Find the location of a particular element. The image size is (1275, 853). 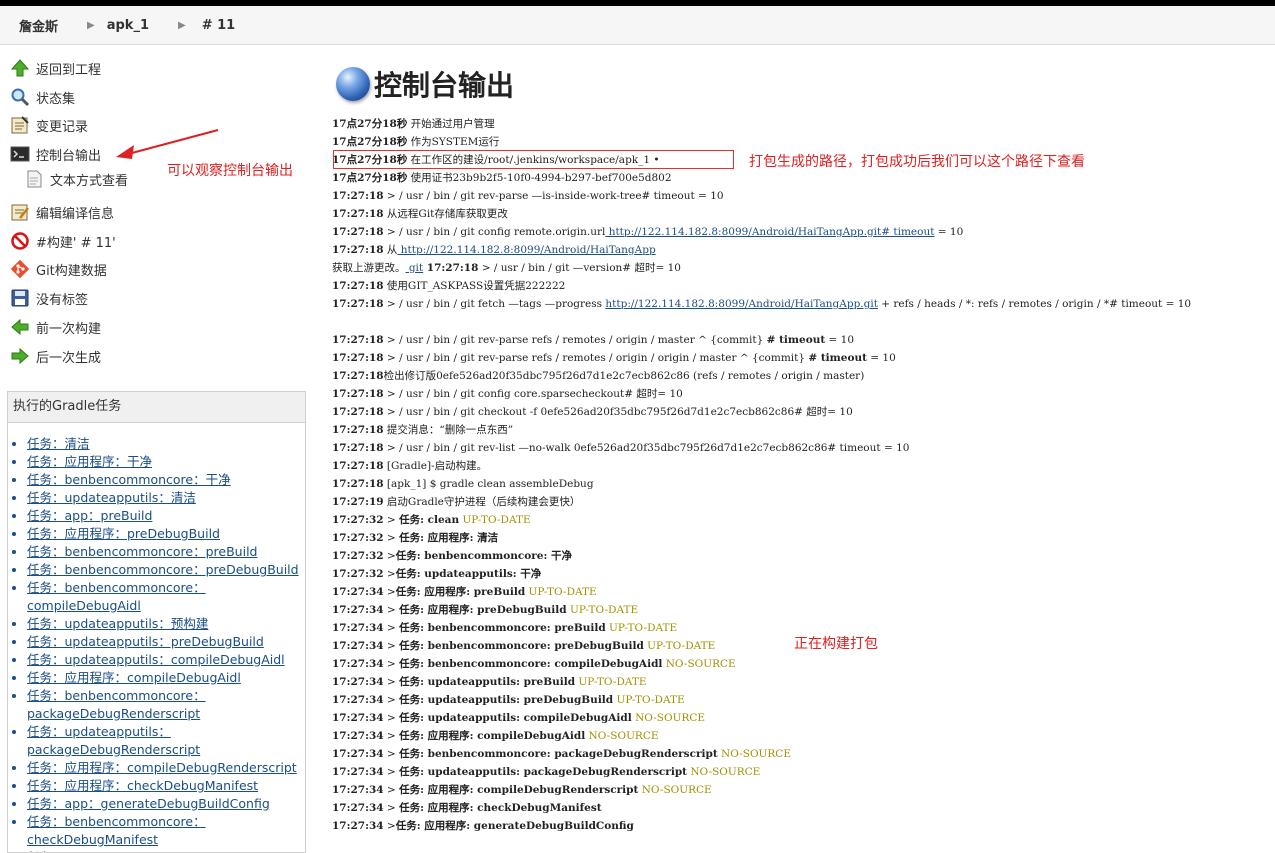

page-title: 控制台输出 is located at coordinates (425, 84).